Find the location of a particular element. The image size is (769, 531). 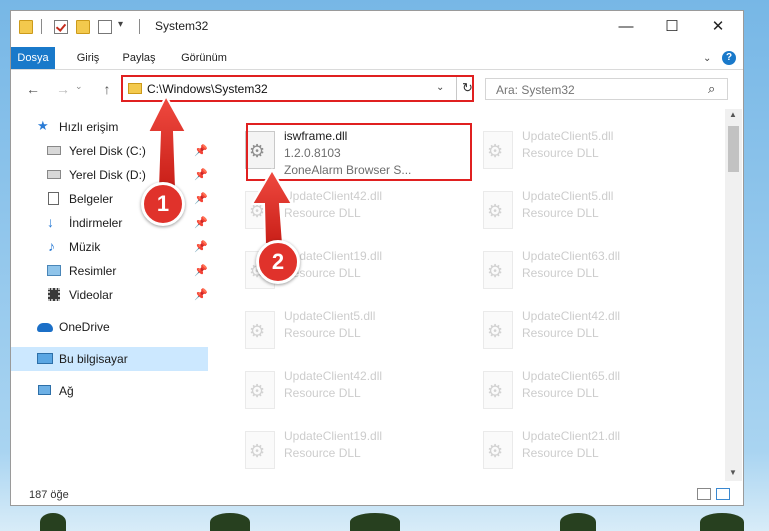

sidebar-item-videos: Videolar 📌 is located at coordinates (109, 295).